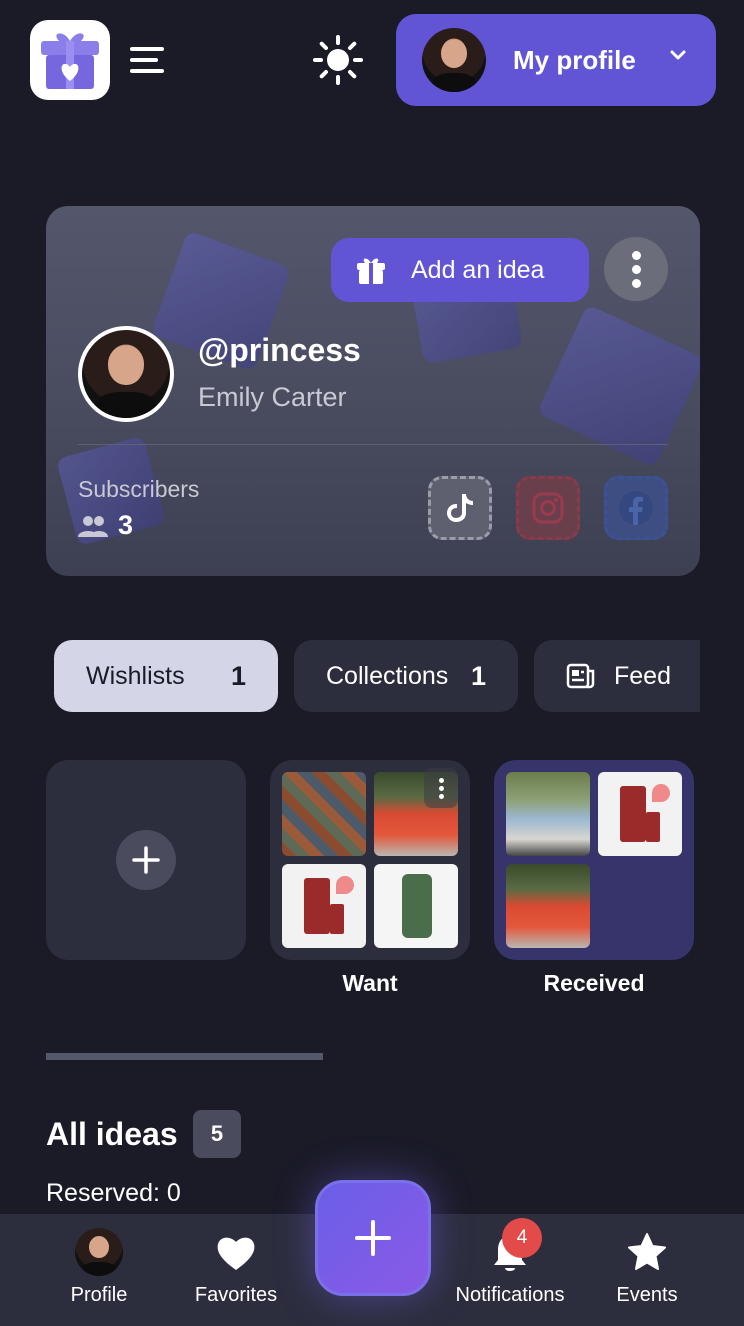 The width and height of the screenshot is (744, 1326). What do you see at coordinates (387, 675) in the screenshot?
I see `tab-label: Collections` at bounding box center [387, 675].